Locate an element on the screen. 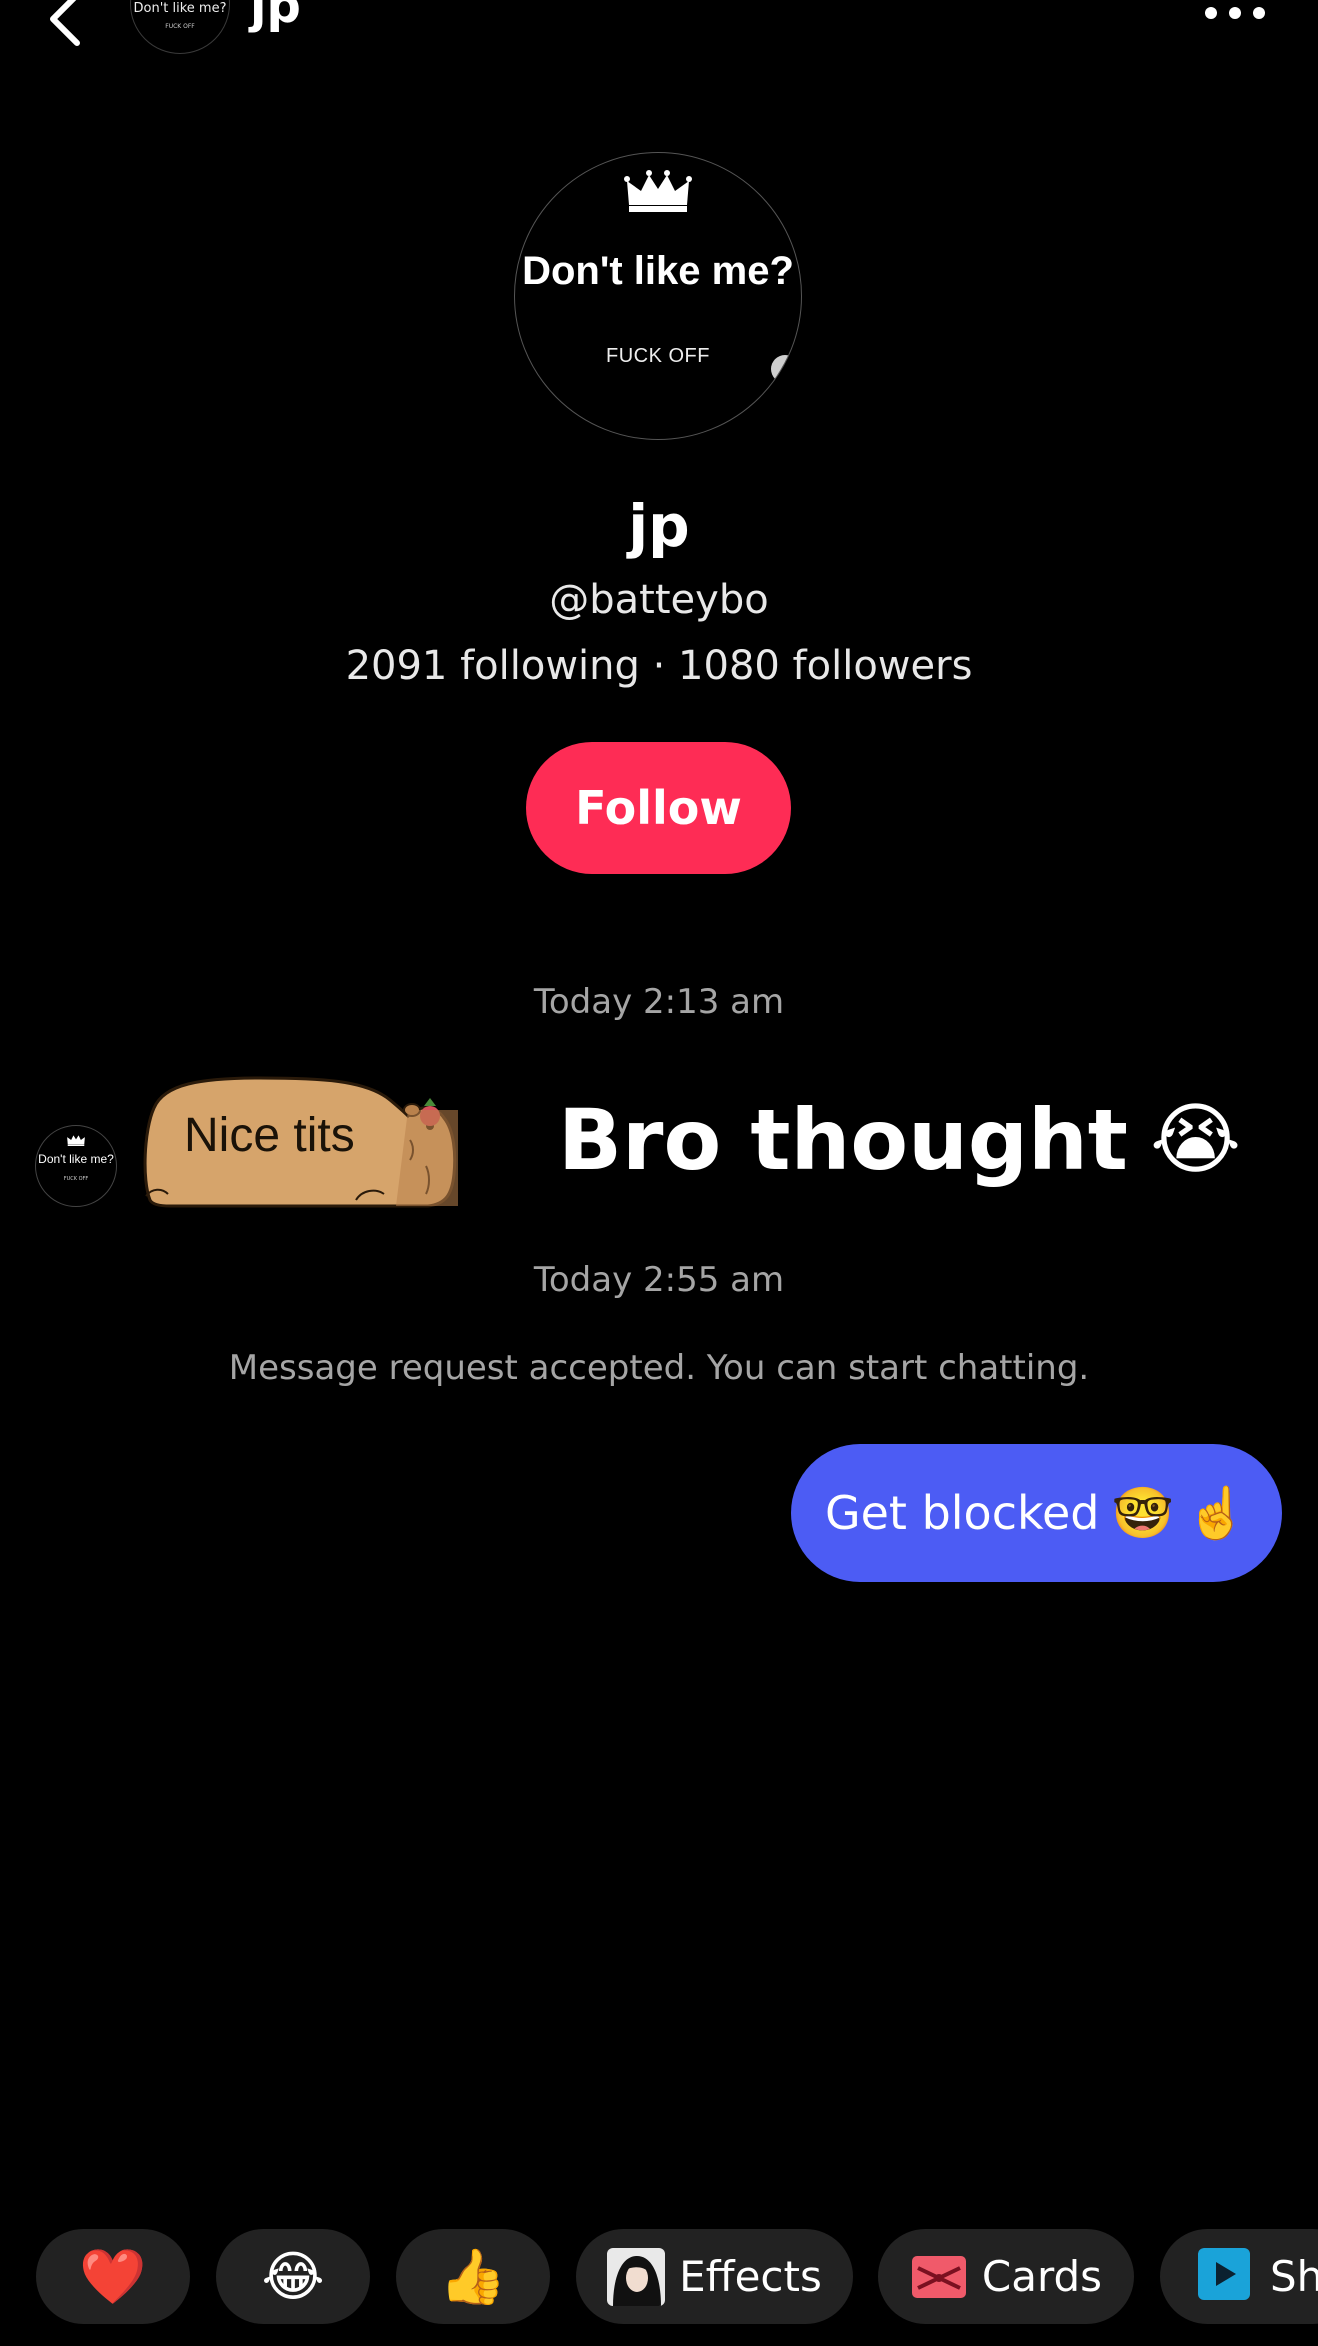  crying-emoji-icon: 😭 is located at coordinates (1195, 1140).